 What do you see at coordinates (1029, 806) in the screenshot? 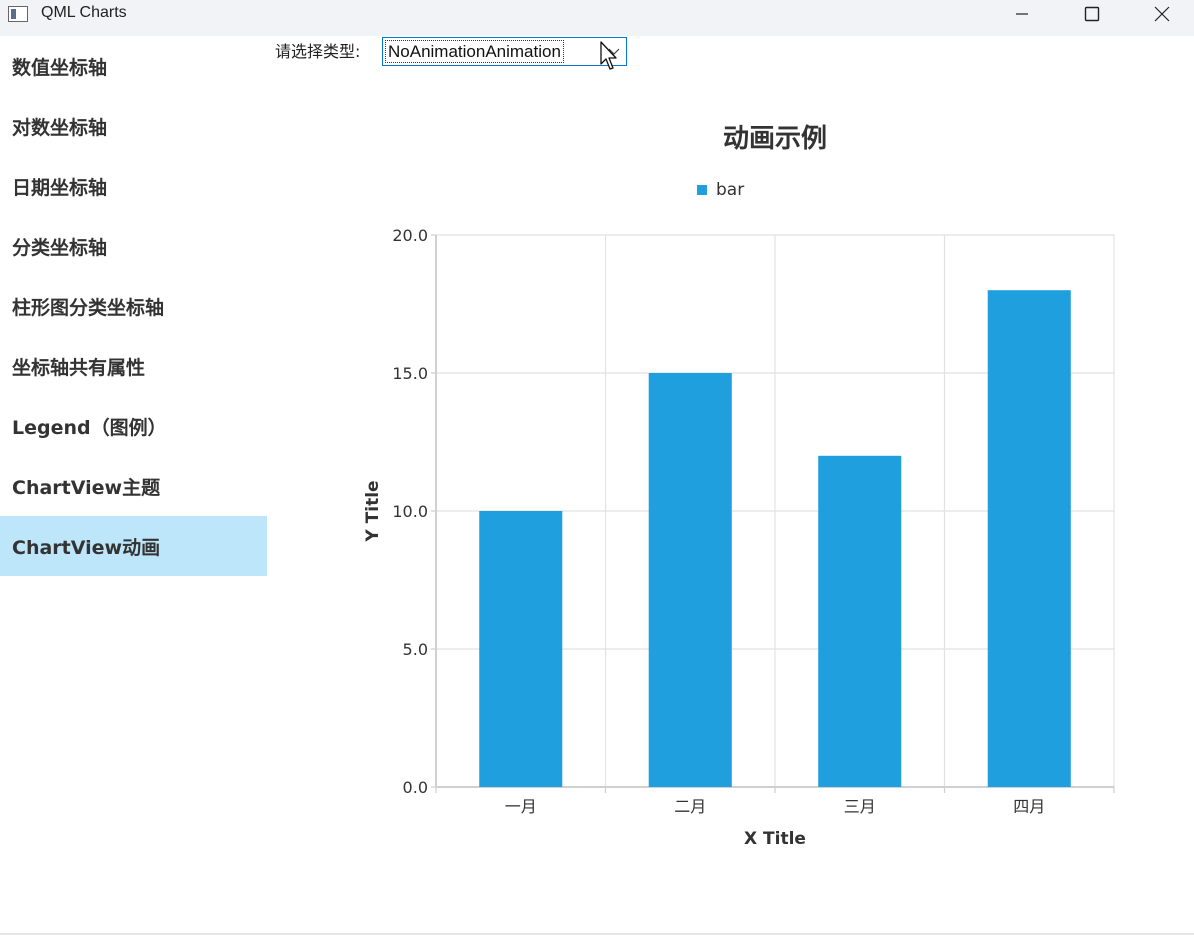
I see `x-tick-label: 四月` at bounding box center [1029, 806].